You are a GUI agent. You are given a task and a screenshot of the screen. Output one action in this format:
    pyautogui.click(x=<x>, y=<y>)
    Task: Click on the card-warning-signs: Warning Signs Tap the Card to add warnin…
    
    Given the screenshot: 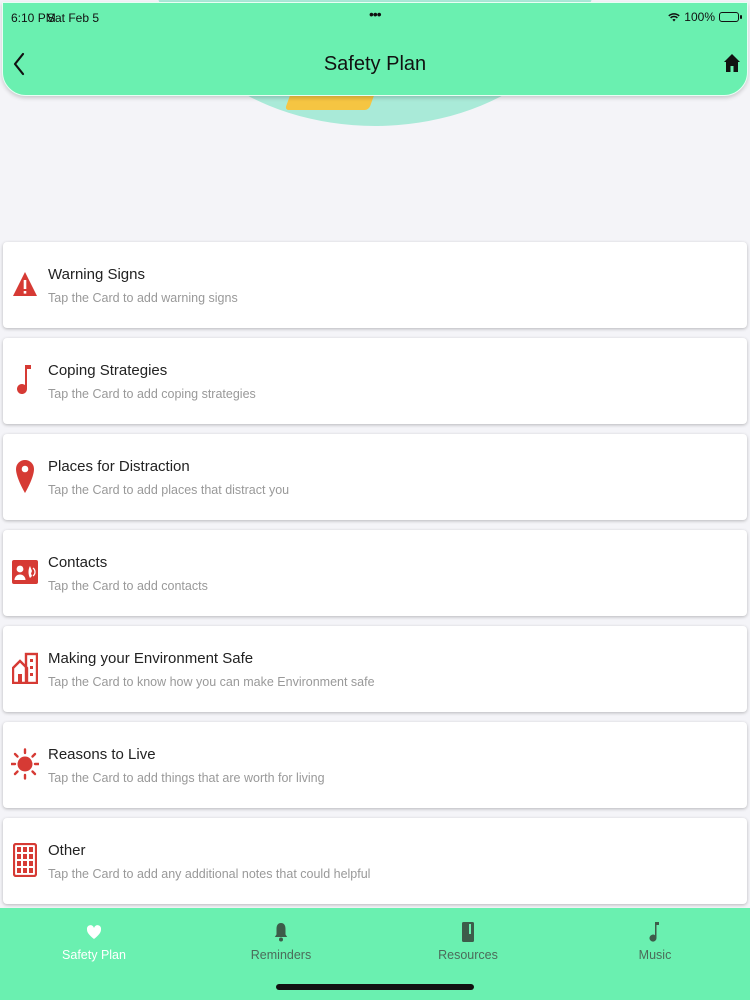 What is the action you would take?
    pyautogui.click(x=375, y=285)
    